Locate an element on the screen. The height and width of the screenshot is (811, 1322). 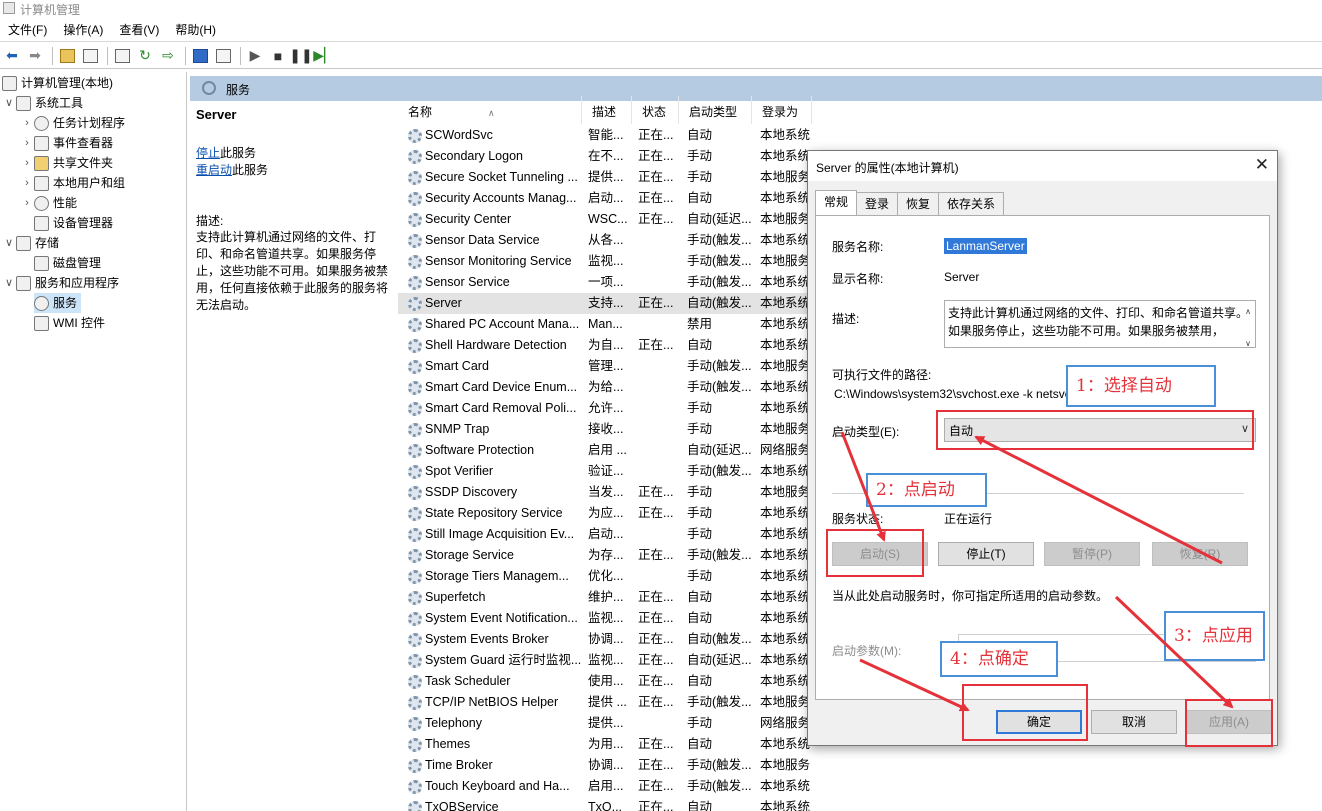
tree-item-shared-folders: › 共享文件夹 is located at coordinates (66, 163).